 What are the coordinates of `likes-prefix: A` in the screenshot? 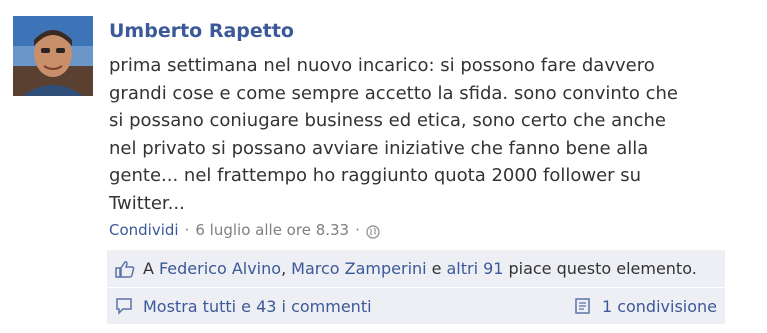 It's located at (148, 268).